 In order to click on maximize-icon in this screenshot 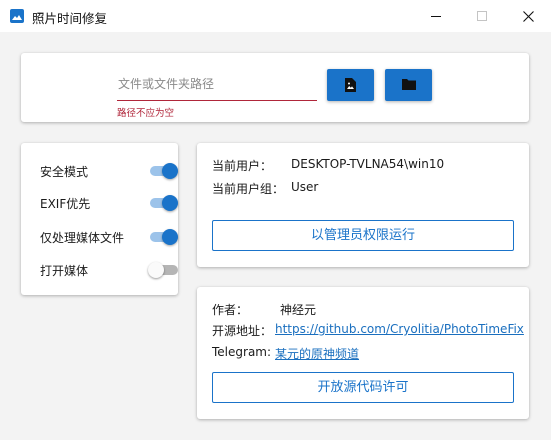, I will do `click(482, 16)`.